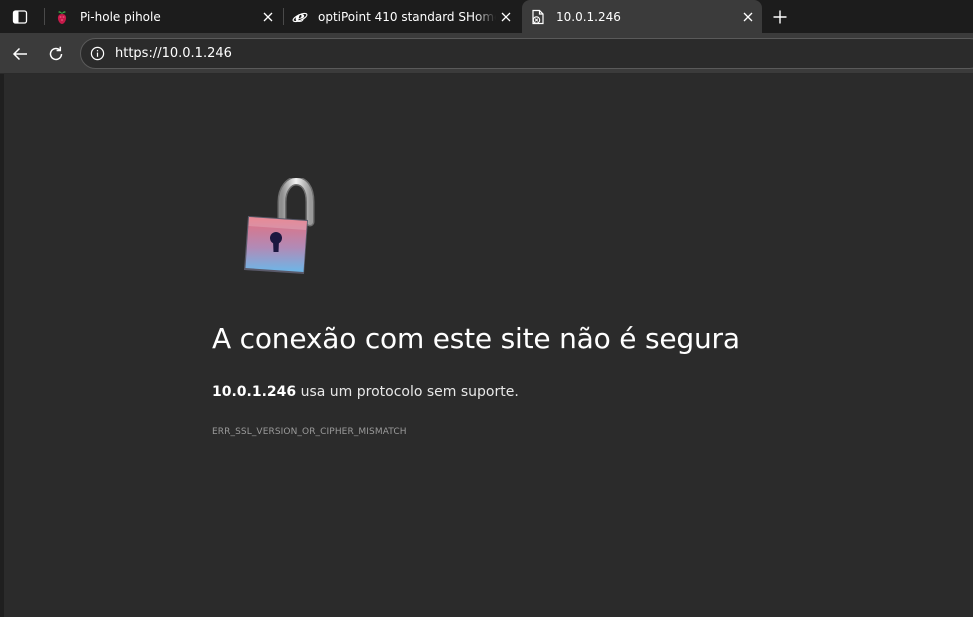 This screenshot has height=617, width=973. I want to click on reload-icon, so click(56, 53).